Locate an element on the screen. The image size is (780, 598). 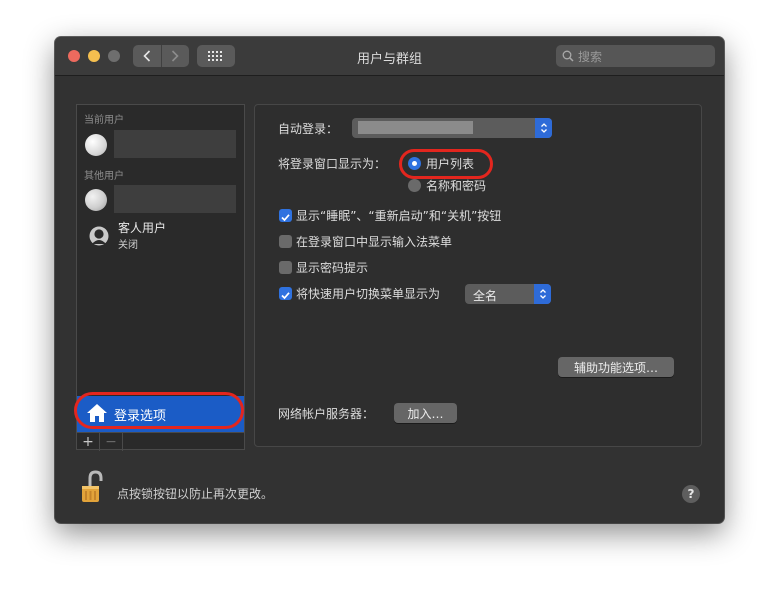
current-user-avatar is located at coordinates (96, 145).